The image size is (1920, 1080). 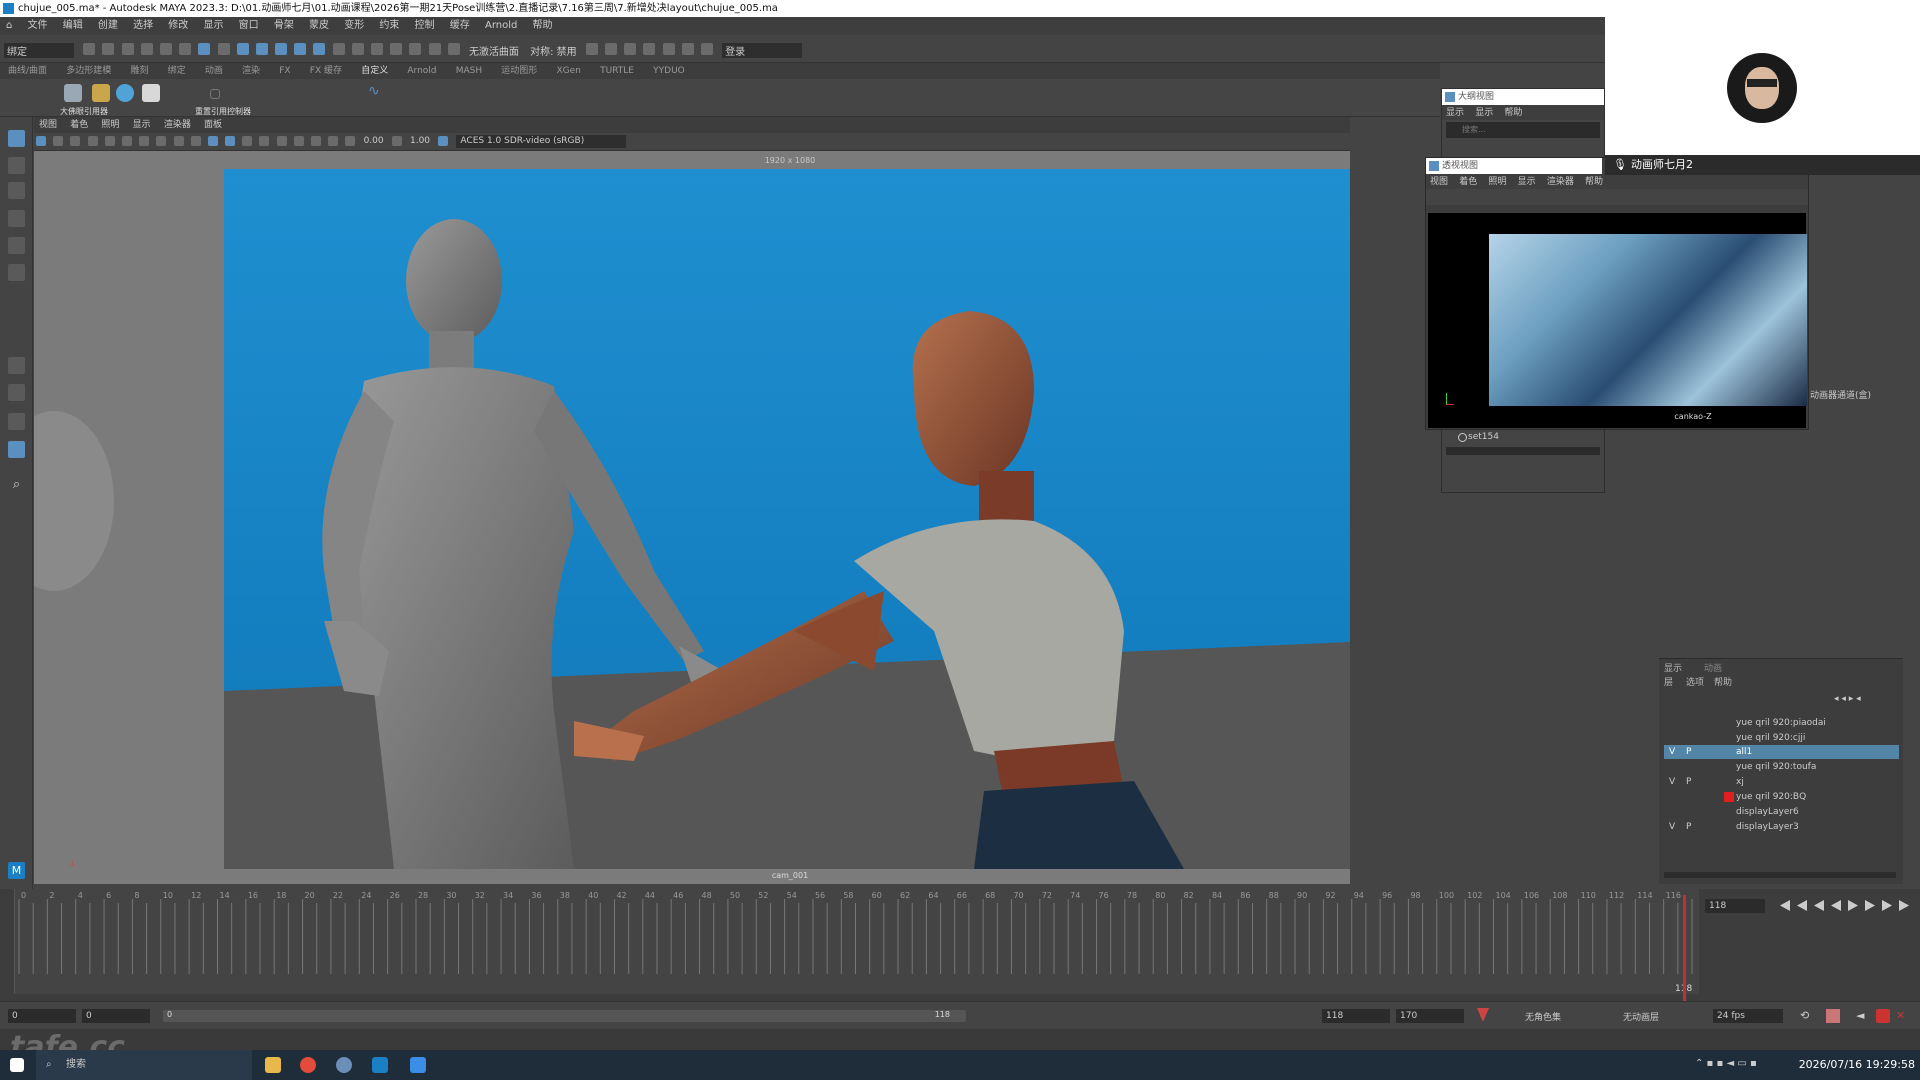 I want to click on field-chart-icon, so click(x=178, y=141).